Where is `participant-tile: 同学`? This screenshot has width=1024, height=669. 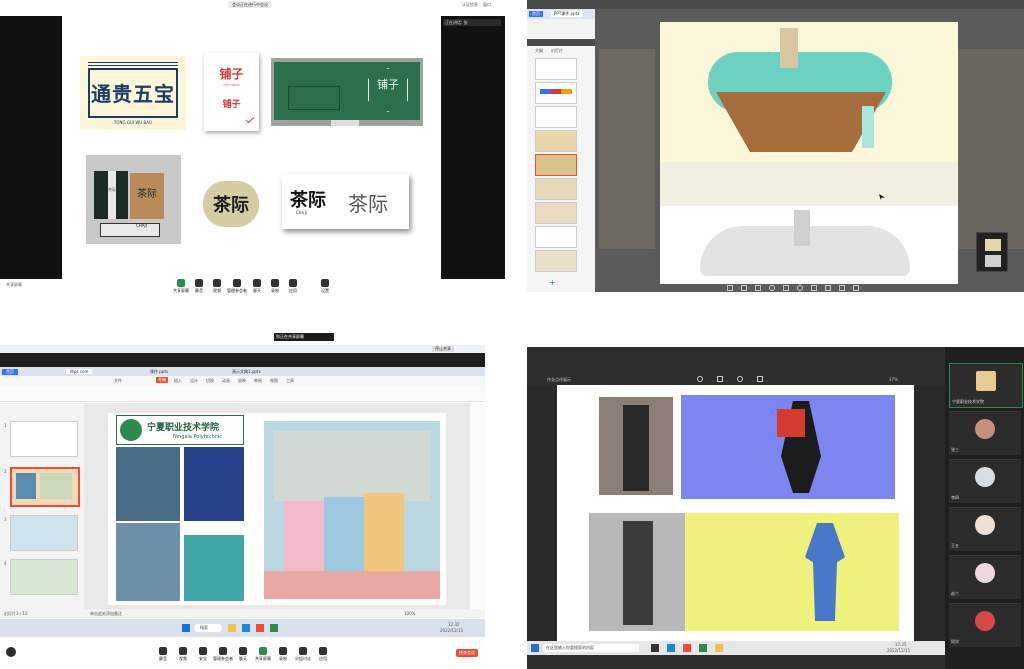 participant-tile: 同学 is located at coordinates (985, 625).